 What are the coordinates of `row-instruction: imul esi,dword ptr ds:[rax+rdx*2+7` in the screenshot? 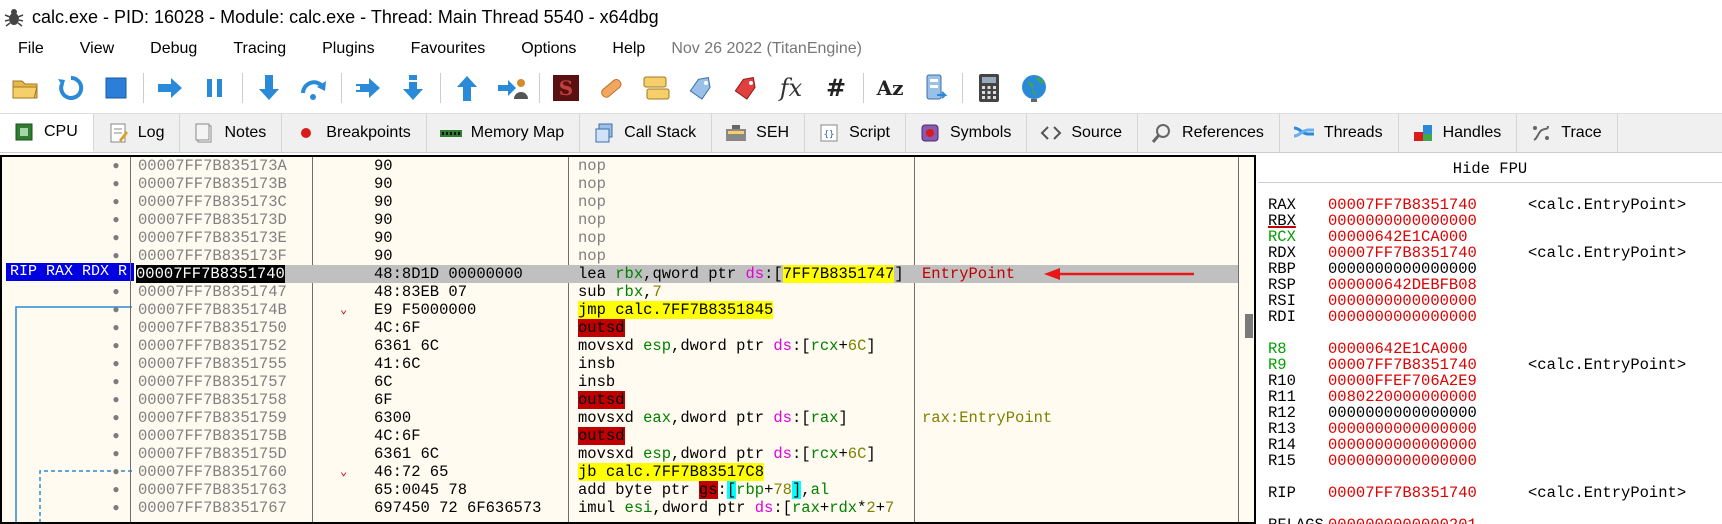 It's located at (736, 508).